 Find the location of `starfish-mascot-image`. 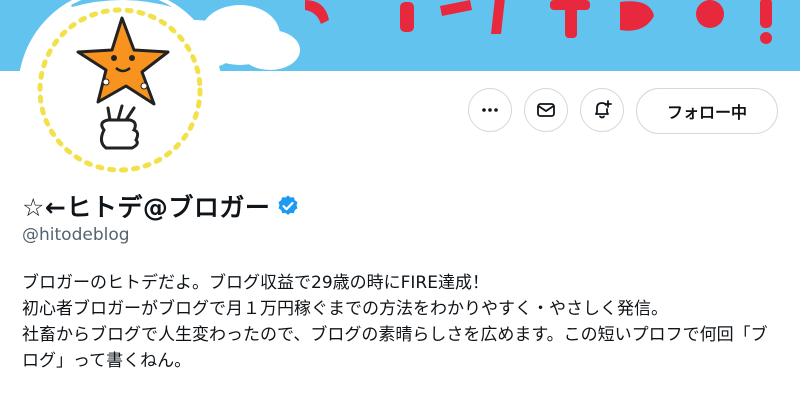

starfish-mascot-image is located at coordinates (120, 86).